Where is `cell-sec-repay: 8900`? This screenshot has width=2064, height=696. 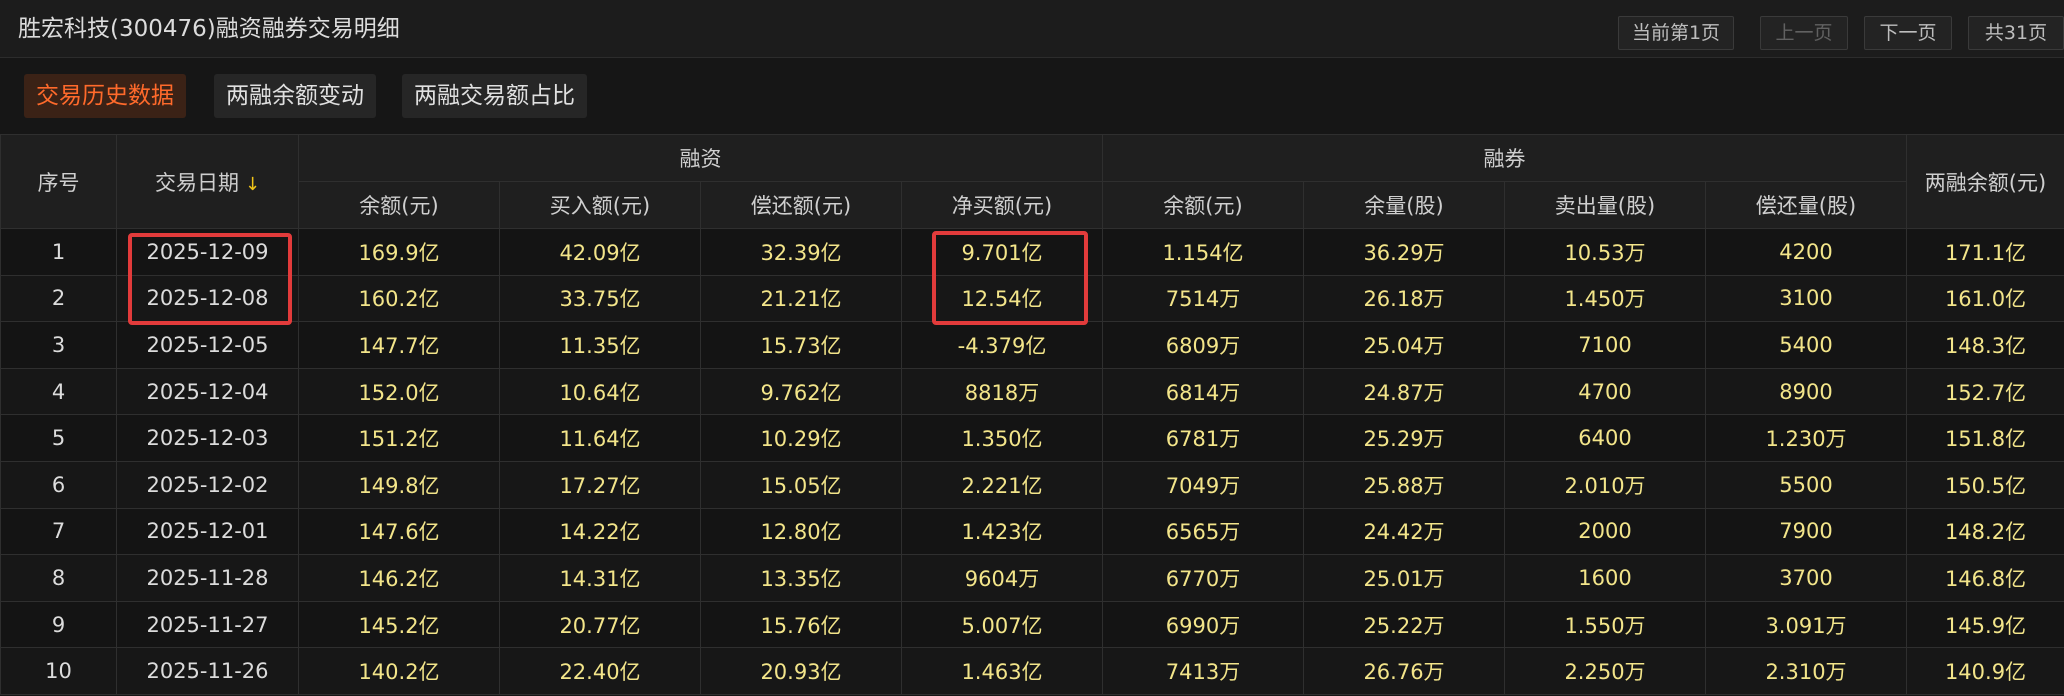
cell-sec-repay: 8900 is located at coordinates (1806, 391).